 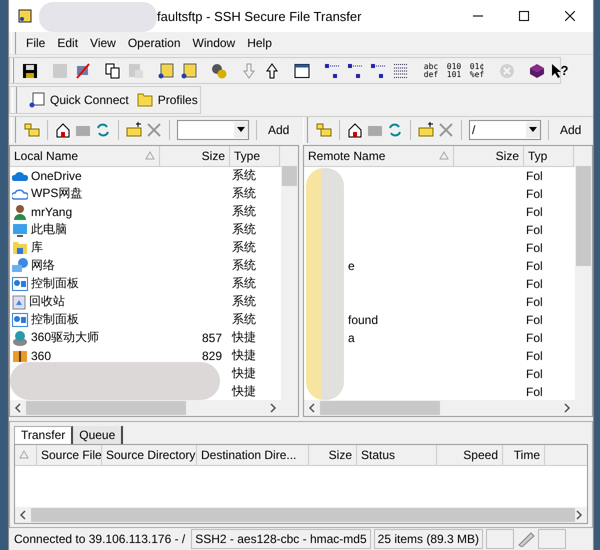 I want to click on app-icon, so click(x=25, y=16).